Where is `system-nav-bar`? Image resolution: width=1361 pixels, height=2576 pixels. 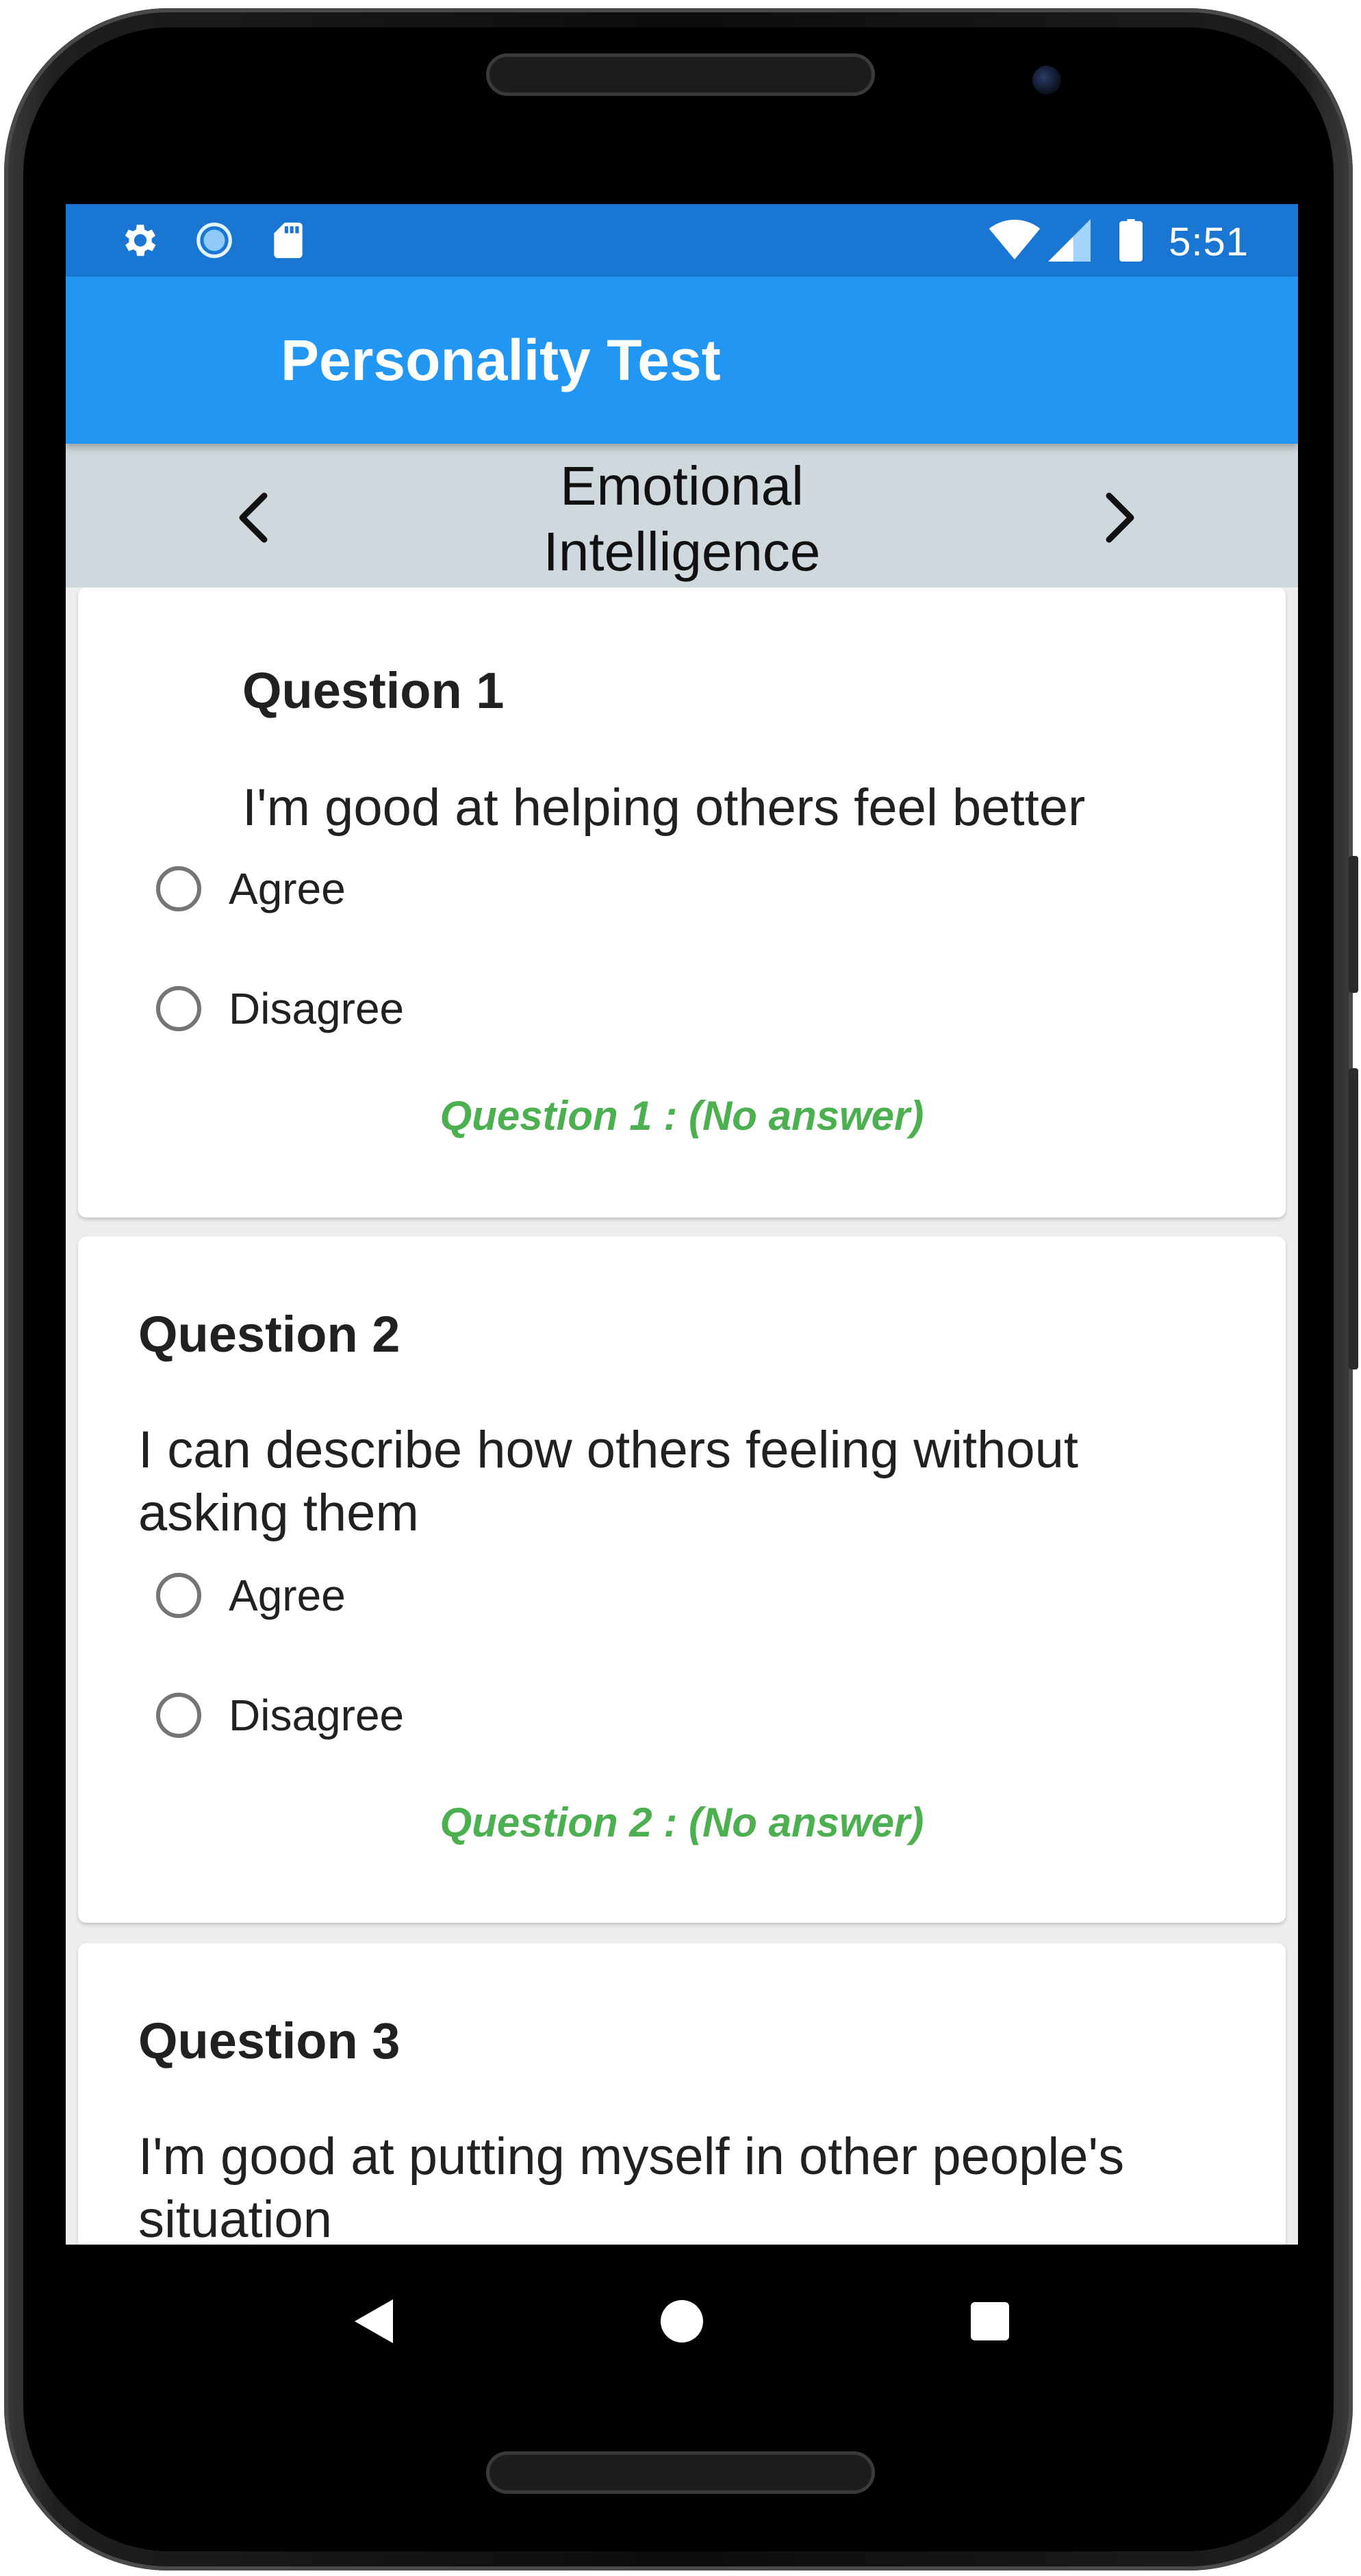 system-nav-bar is located at coordinates (682, 2321).